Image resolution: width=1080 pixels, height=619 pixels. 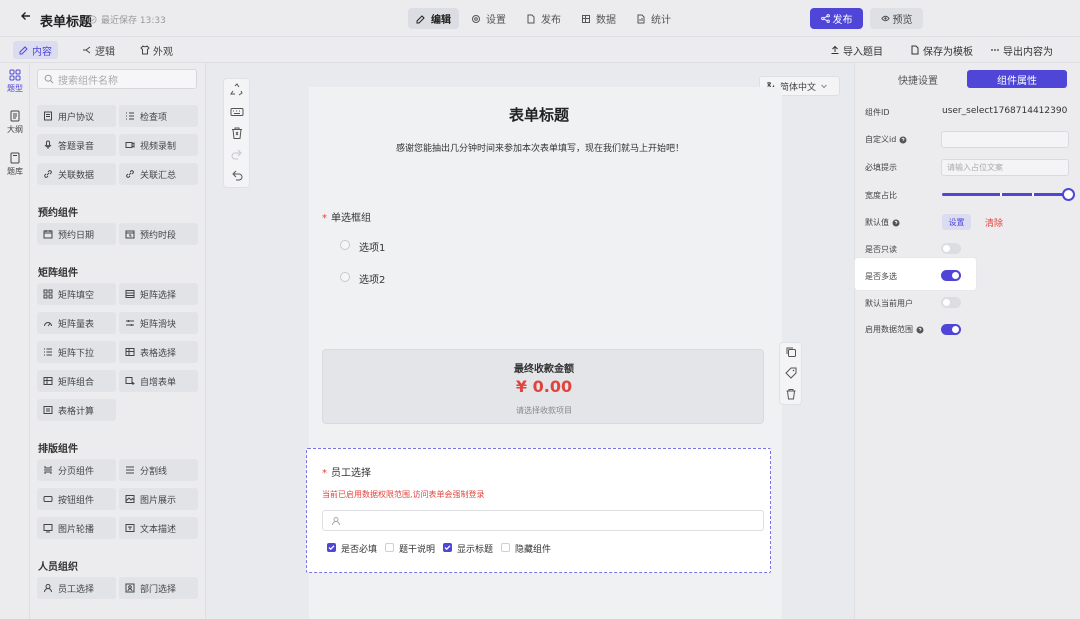 What do you see at coordinates (130, 381) in the screenshot?
I see `table-plus-icon` at bounding box center [130, 381].